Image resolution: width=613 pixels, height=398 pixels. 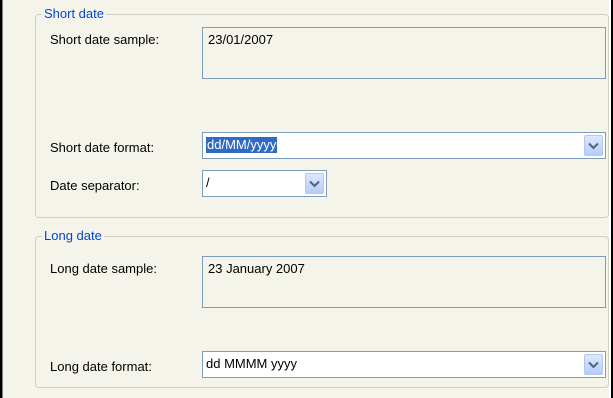 I want to click on short-date-sample-value: 23/01/2007, so click(x=241, y=39).